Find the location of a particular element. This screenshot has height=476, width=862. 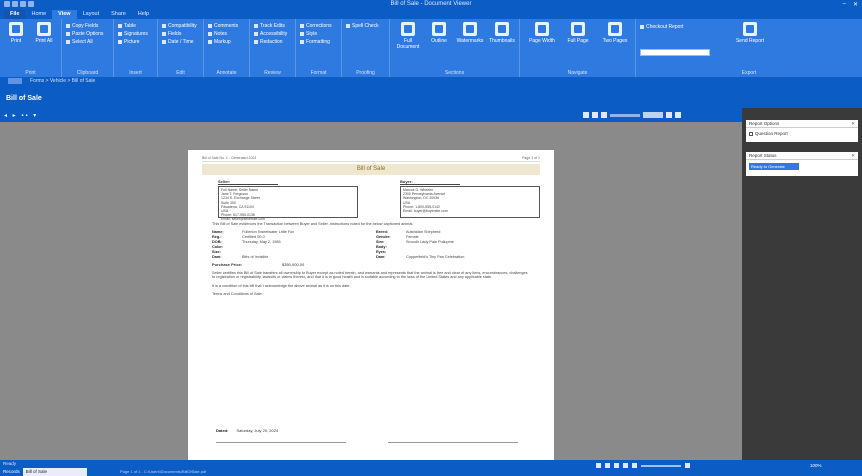

status-text: Ready is located at coordinates (10, 463).